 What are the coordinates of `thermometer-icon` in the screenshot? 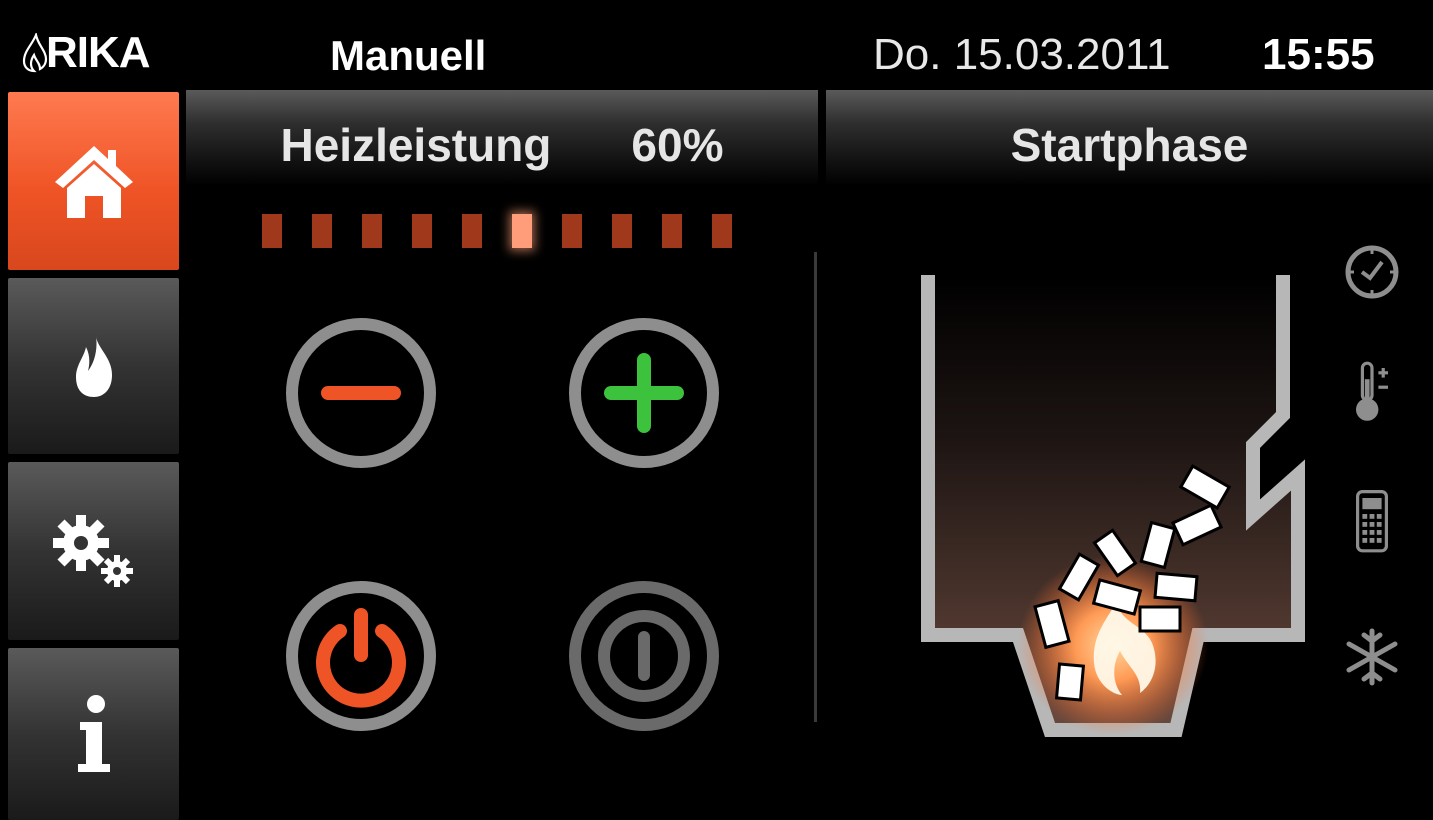 It's located at (1372, 392).